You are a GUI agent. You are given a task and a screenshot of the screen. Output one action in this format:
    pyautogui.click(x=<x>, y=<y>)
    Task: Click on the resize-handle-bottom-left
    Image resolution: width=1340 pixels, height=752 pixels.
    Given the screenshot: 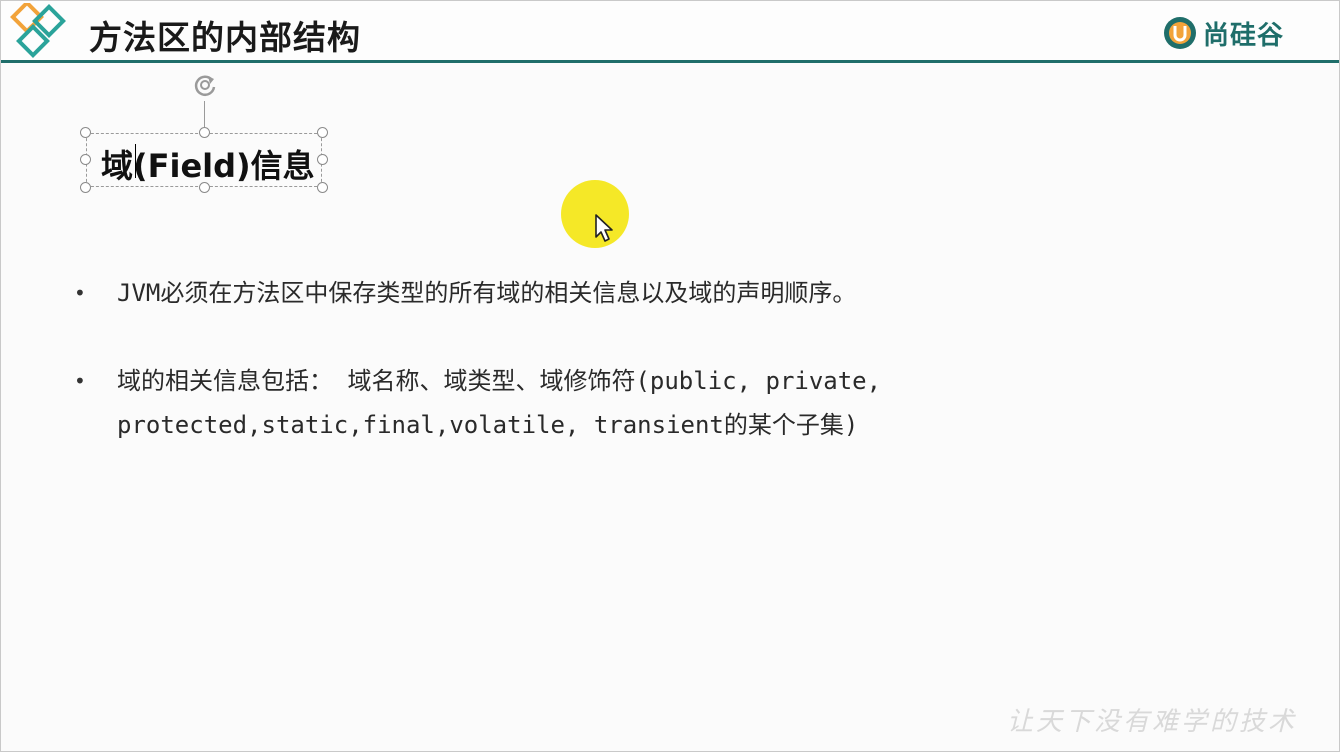 What is the action you would take?
    pyautogui.click(x=85, y=187)
    